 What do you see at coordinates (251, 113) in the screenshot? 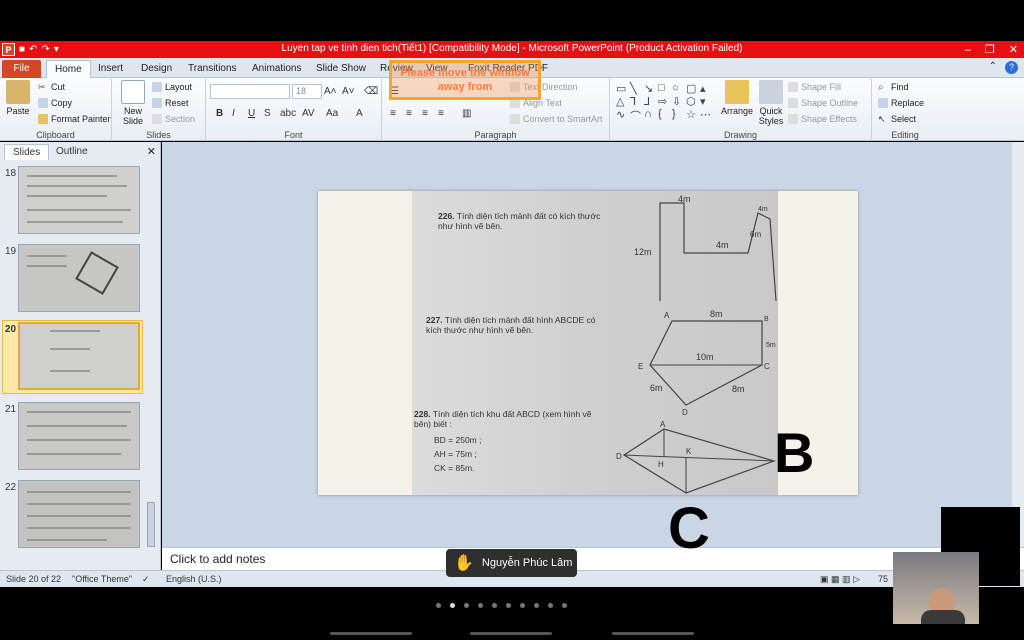
I see `underline-icon: U` at bounding box center [251, 113].